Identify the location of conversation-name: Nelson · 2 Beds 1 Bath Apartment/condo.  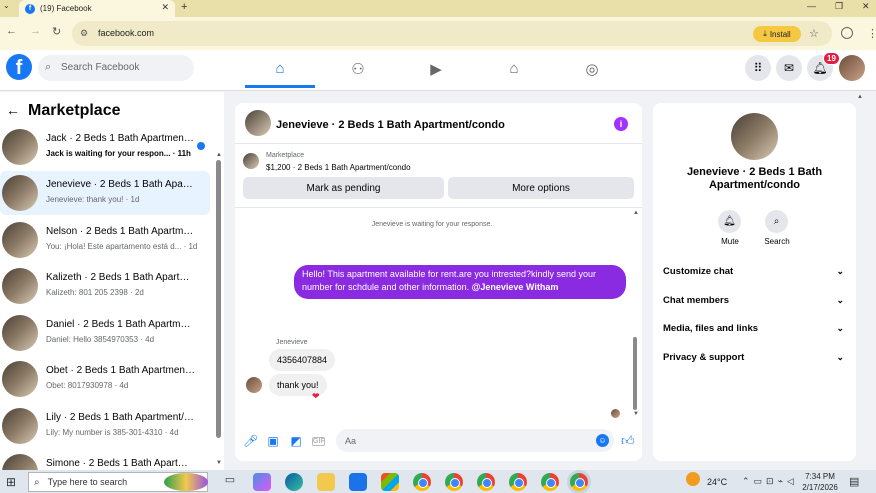
(121, 231).